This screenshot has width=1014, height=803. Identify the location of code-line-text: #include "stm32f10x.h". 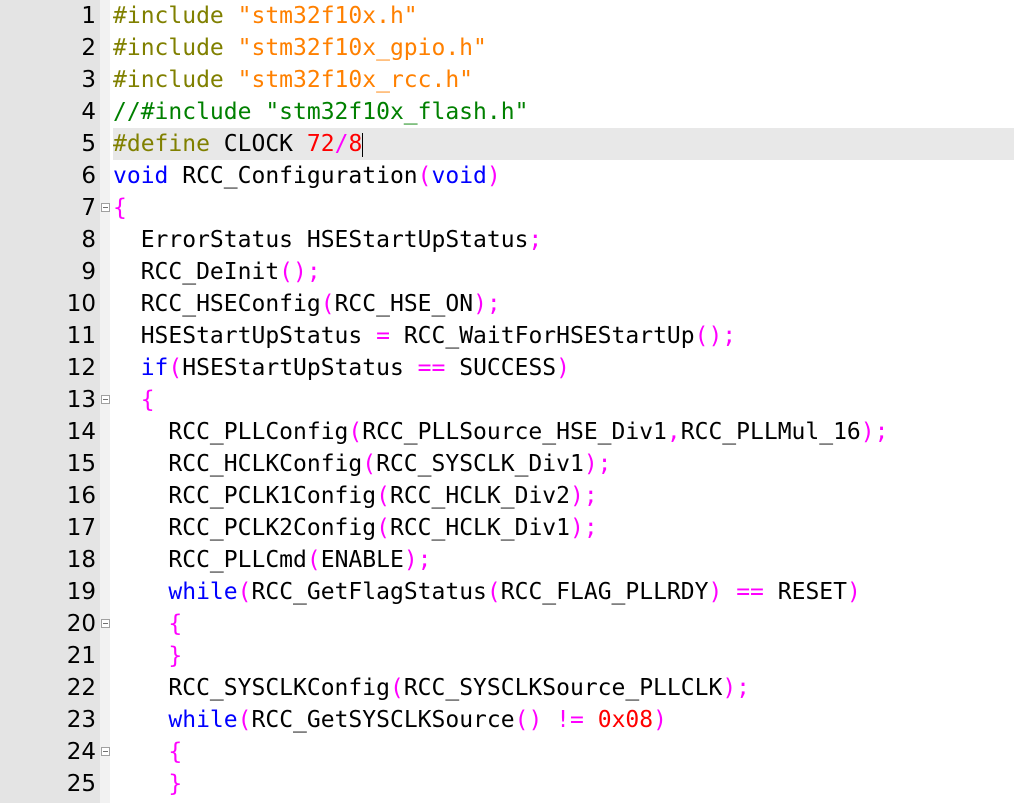
(563, 16).